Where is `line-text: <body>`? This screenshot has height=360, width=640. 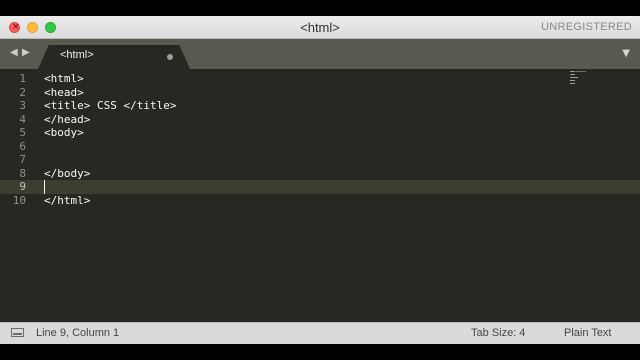
line-text: <body> is located at coordinates (64, 132).